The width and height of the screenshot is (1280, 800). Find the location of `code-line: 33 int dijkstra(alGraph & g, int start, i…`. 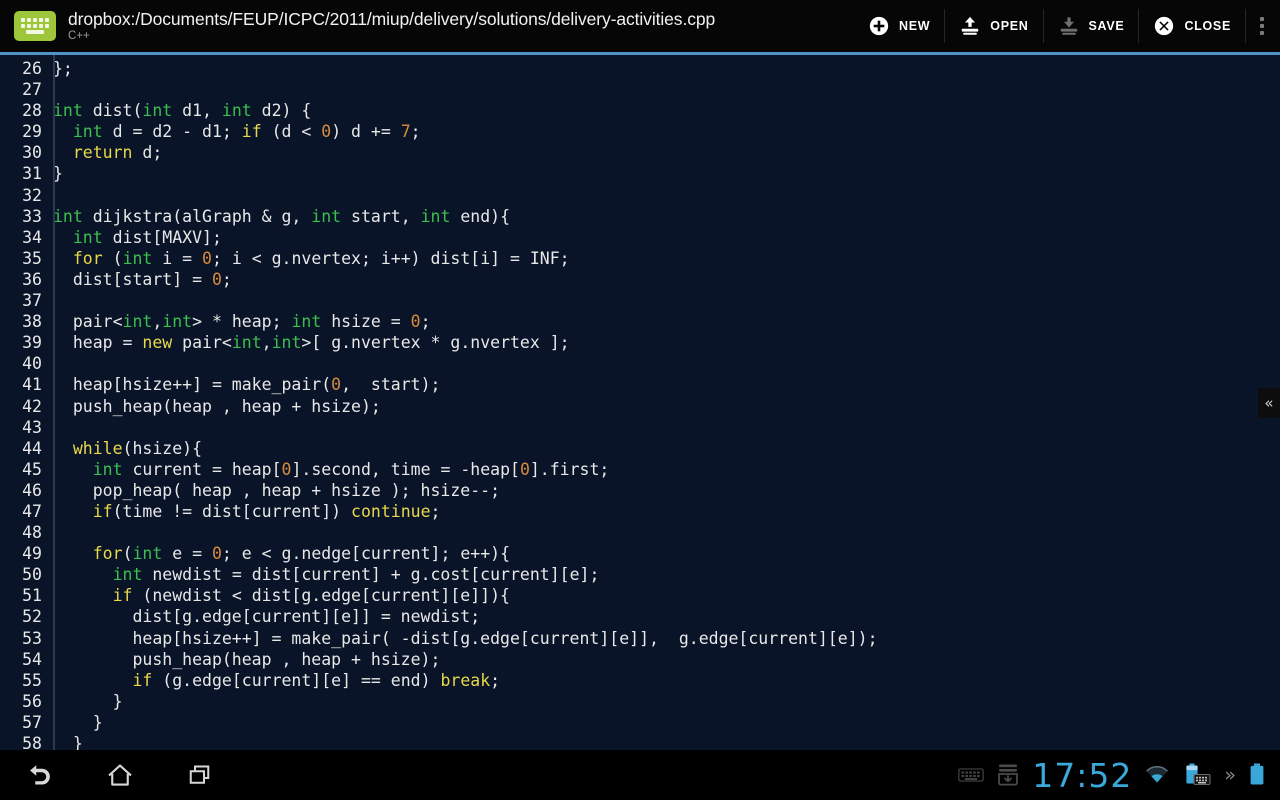

code-line: 33 int dijkstra(alGraph & g, int start, i… is located at coordinates (640, 216).